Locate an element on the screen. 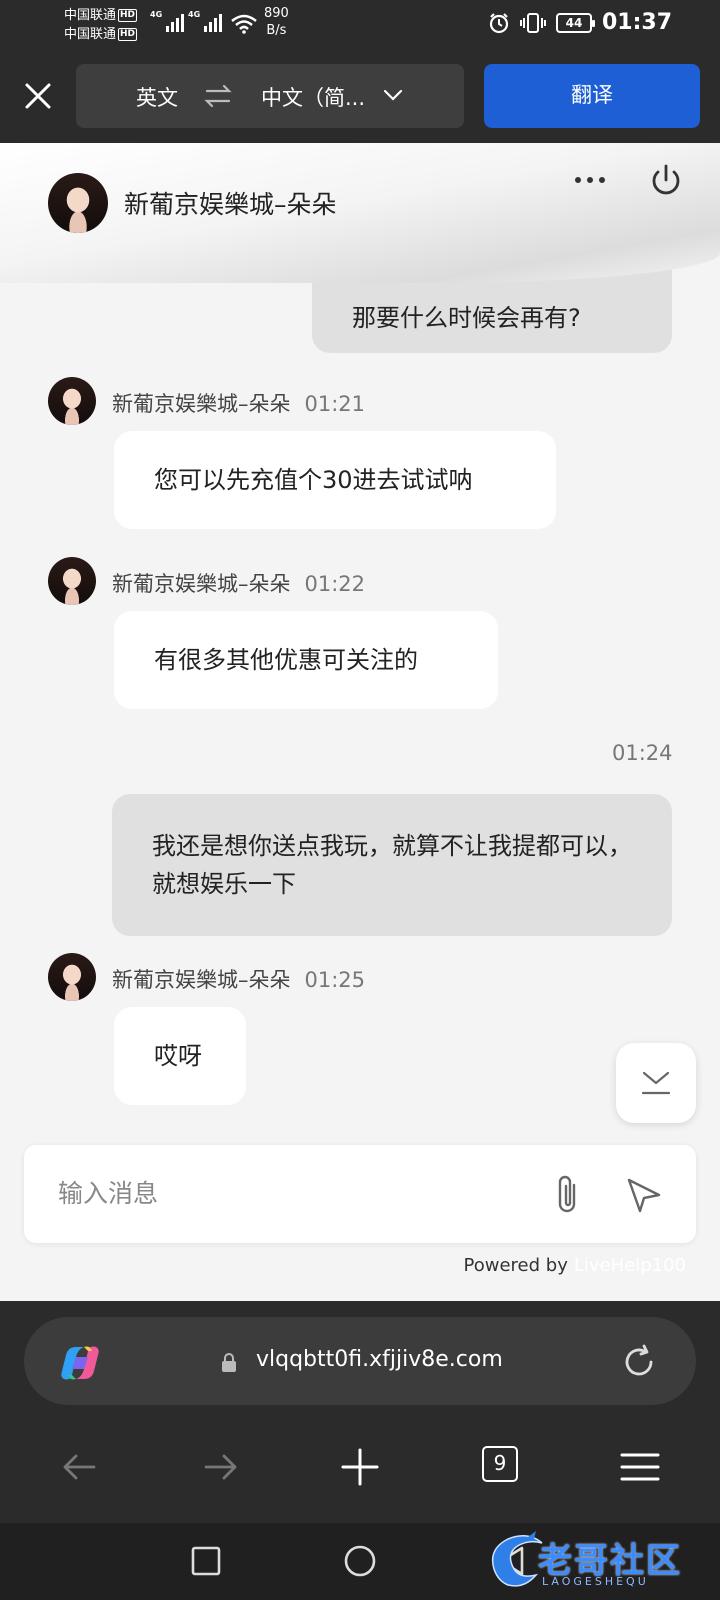 This screenshot has width=720, height=1600. recent-apps-icon is located at coordinates (206, 1561).